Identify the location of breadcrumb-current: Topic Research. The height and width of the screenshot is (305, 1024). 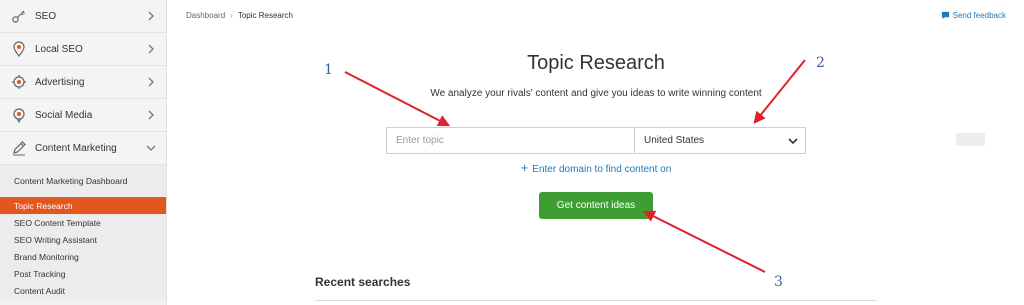
(265, 15).